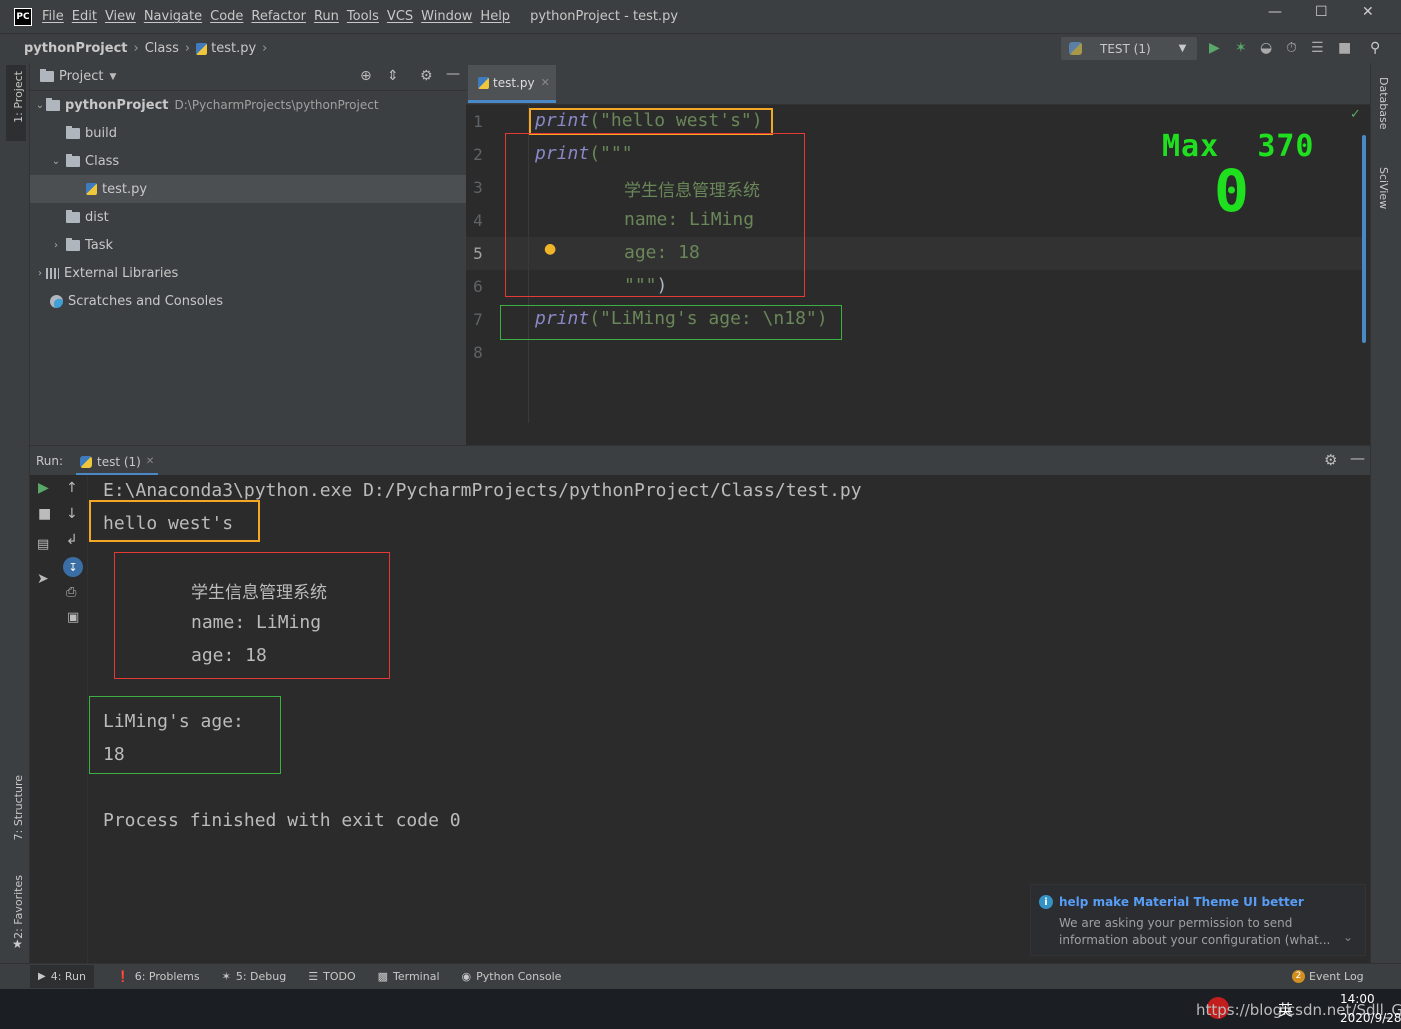  Describe the element at coordinates (366, 76) in the screenshot. I see `locate-icon: ⊕` at that location.